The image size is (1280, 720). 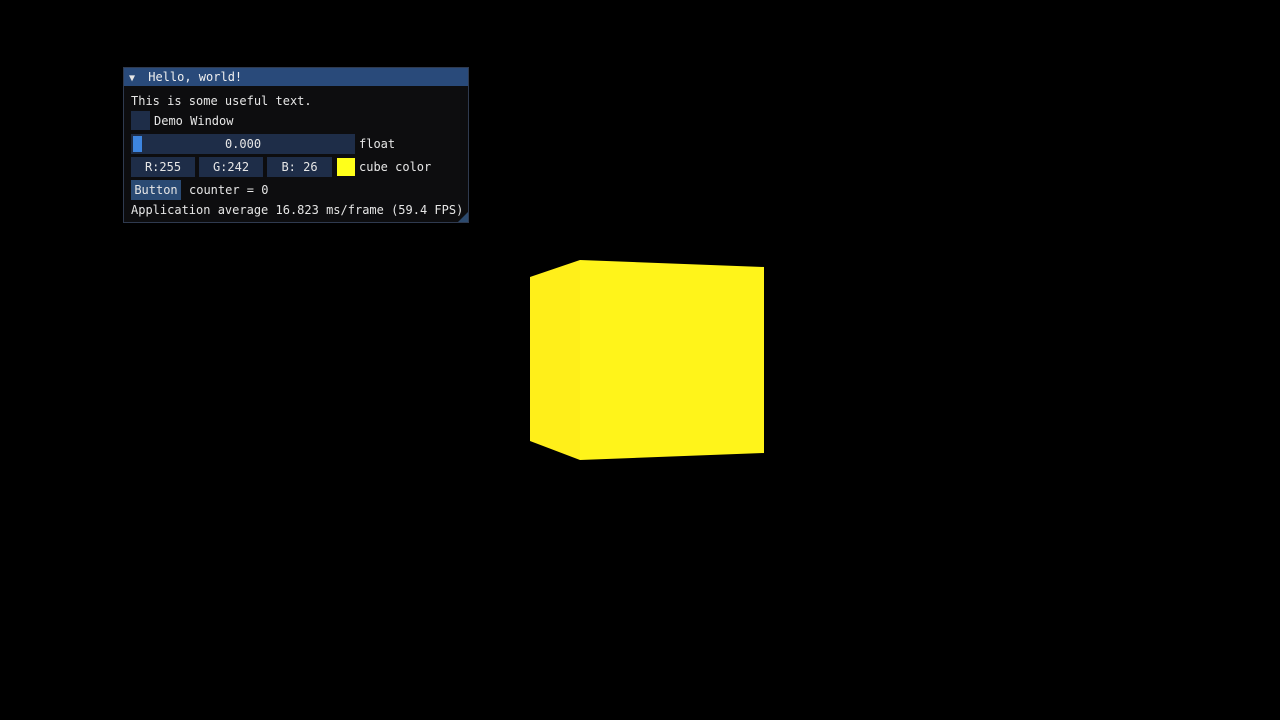 What do you see at coordinates (194, 121) in the screenshot?
I see `demo-window-label: Demo Window` at bounding box center [194, 121].